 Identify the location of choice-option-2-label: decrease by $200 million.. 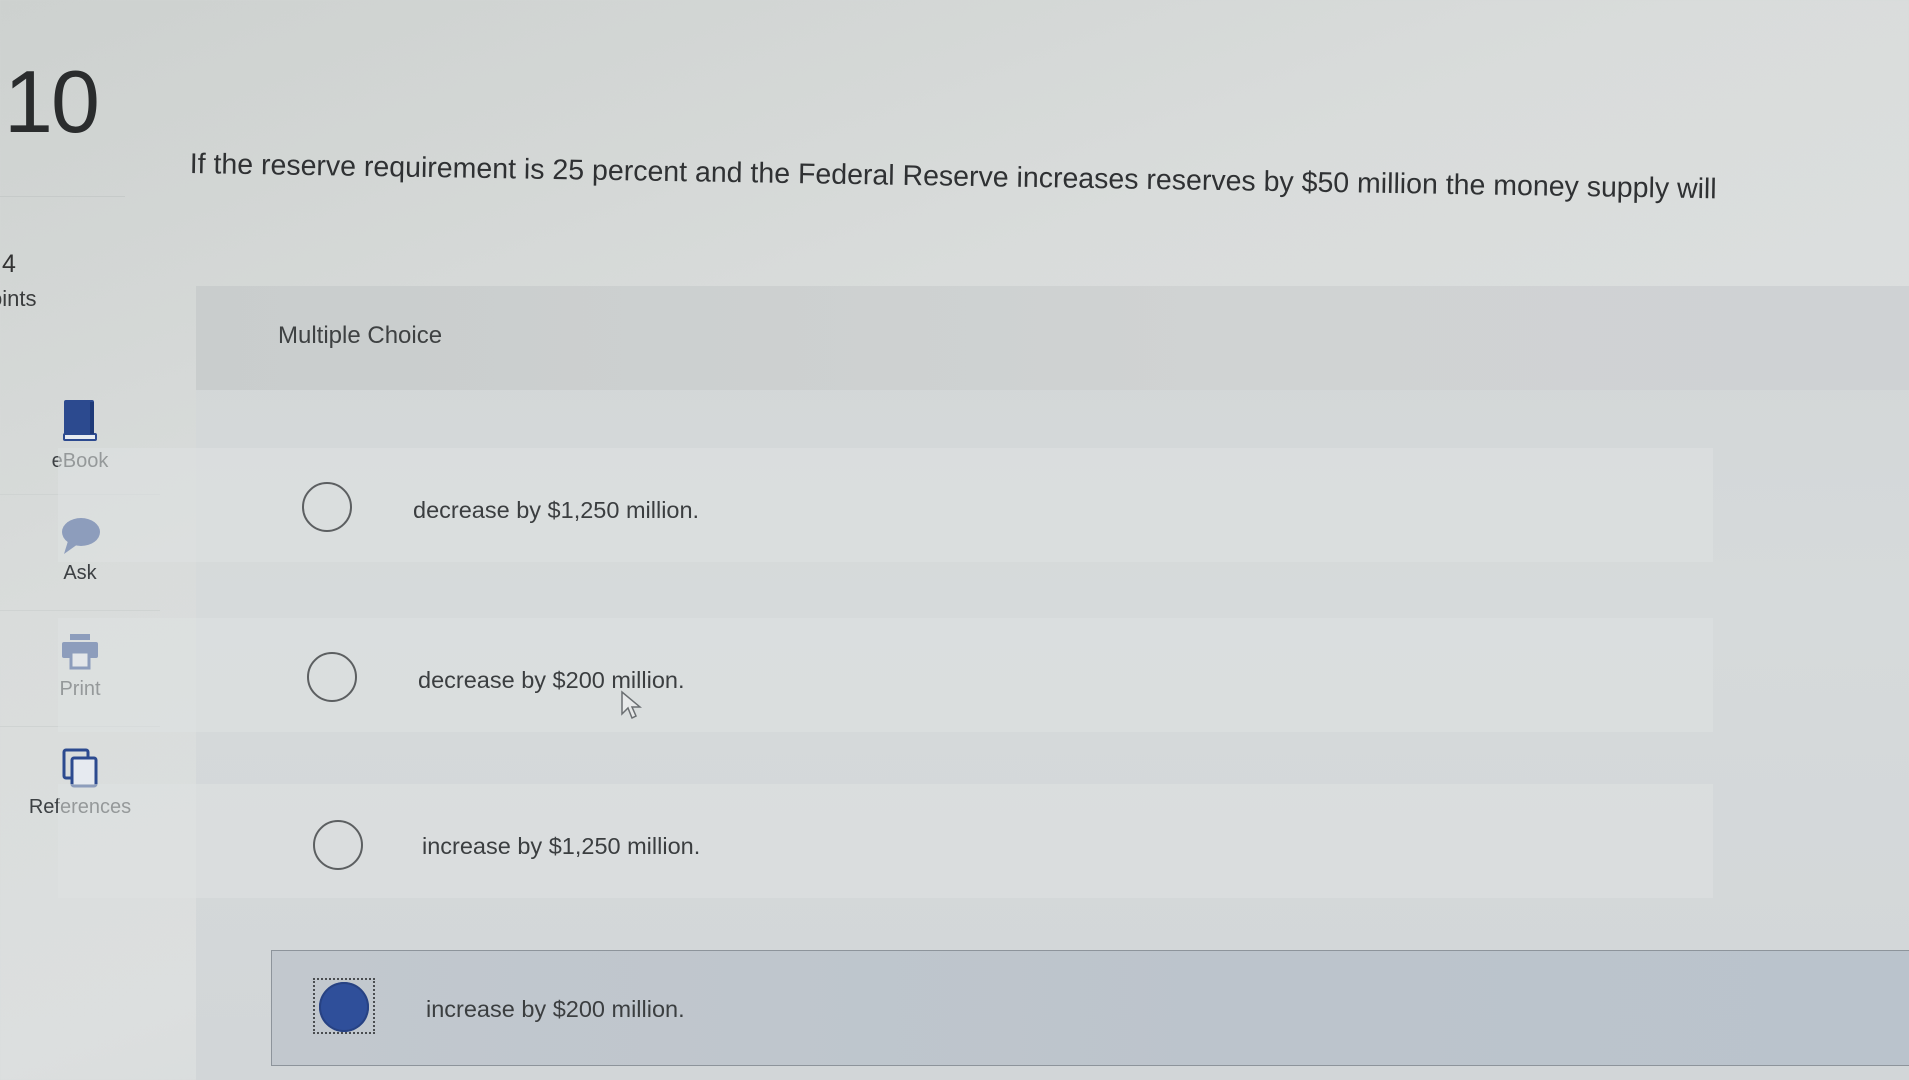
(551, 680).